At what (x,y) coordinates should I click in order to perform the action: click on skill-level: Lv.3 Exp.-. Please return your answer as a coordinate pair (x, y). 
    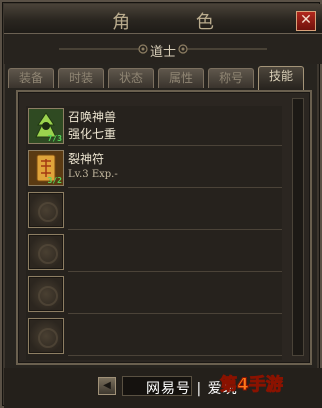
    Looking at the image, I should click on (93, 174).